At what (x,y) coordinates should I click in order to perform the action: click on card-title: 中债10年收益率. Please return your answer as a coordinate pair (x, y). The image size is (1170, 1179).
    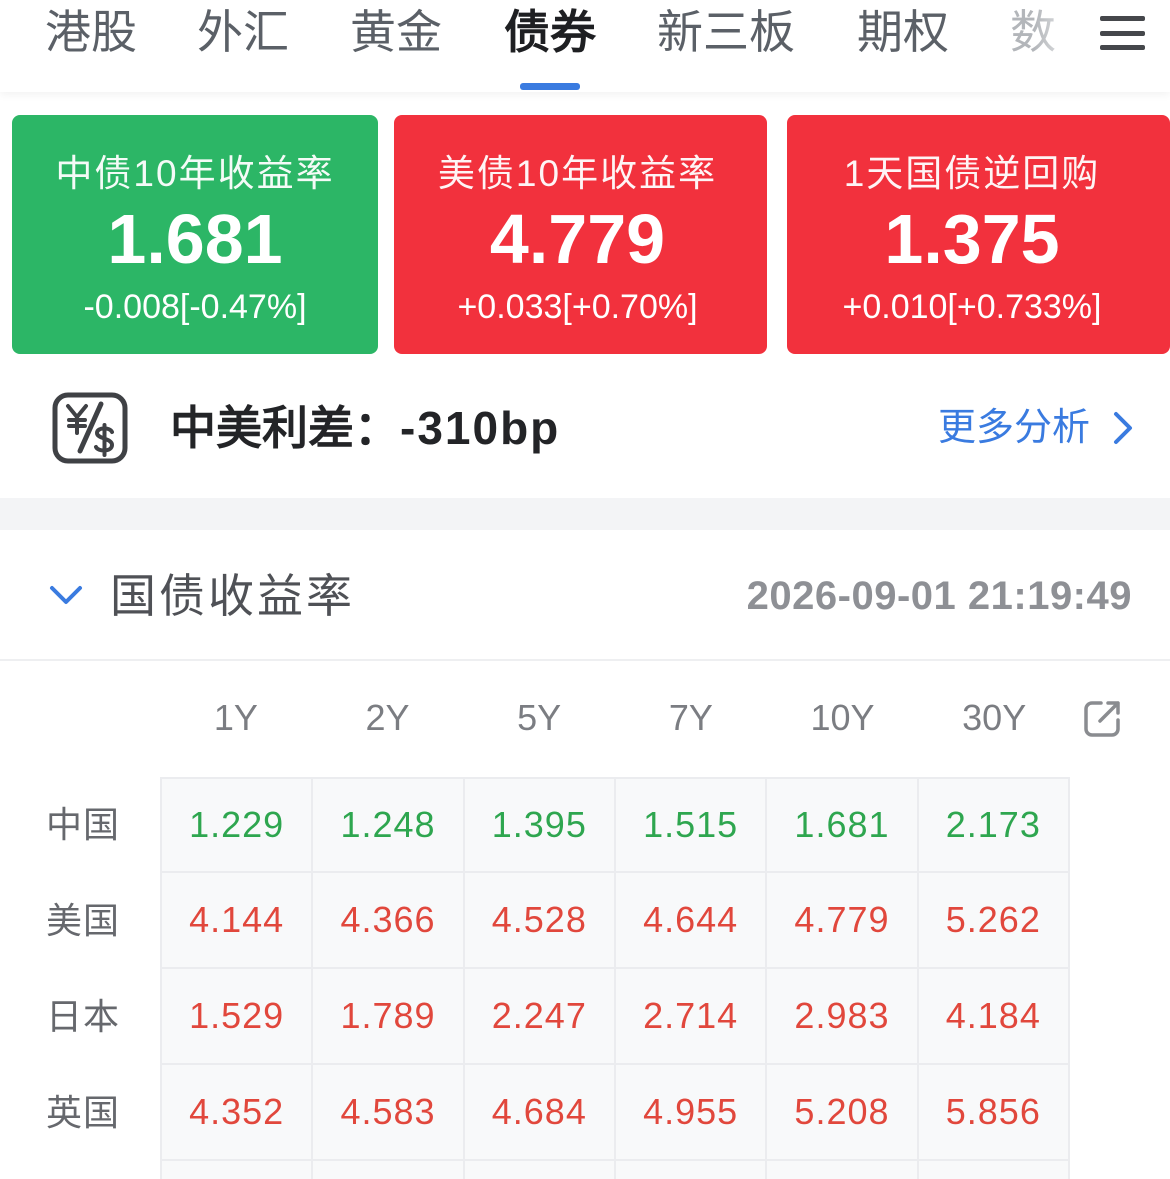
    Looking at the image, I should click on (195, 173).